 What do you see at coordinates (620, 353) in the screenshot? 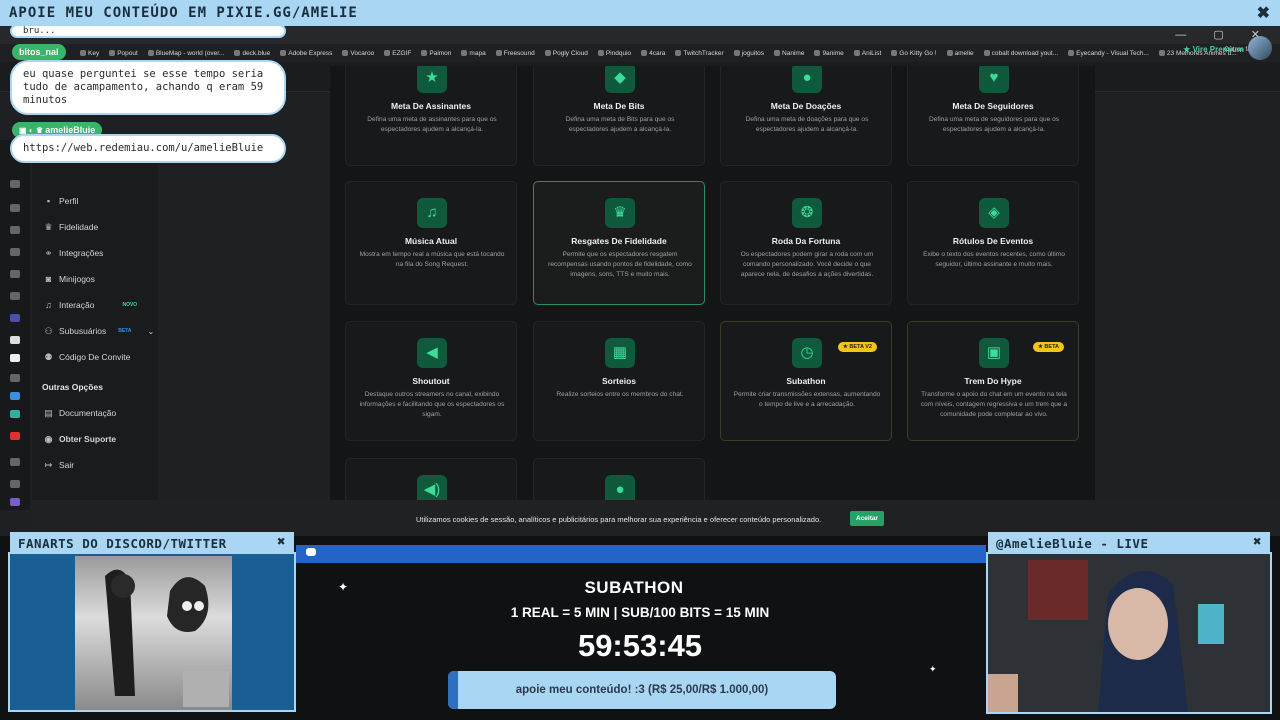
I see `gift-icon: ▦` at bounding box center [620, 353].